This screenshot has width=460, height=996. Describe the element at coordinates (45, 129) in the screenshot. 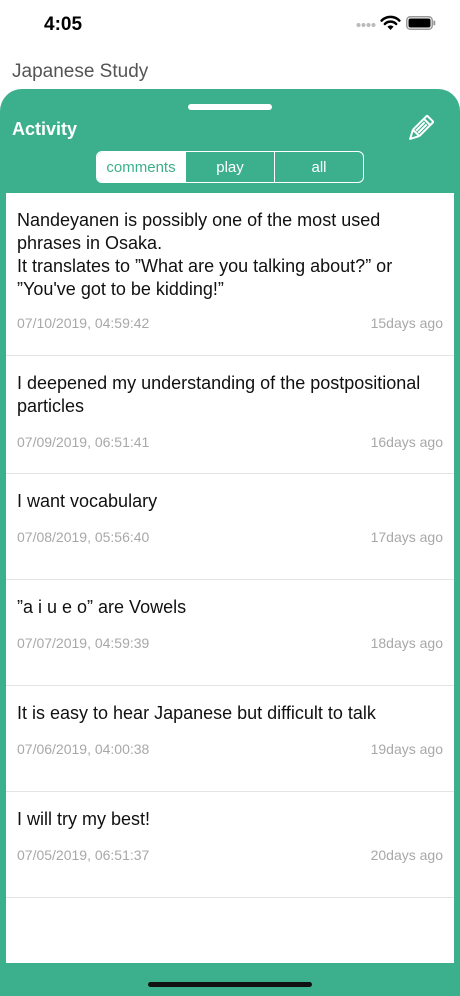

I see `sheet-title: Activity` at that location.